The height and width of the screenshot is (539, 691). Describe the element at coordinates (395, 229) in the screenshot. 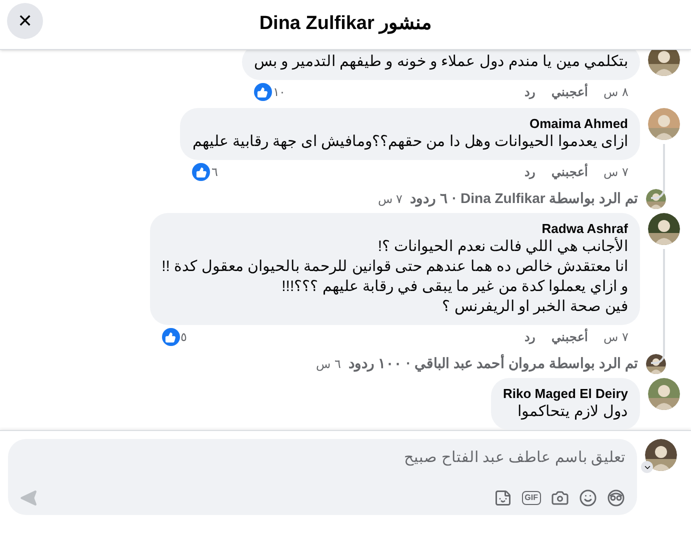

I see `comment-author: Radwa Ashraf` at that location.